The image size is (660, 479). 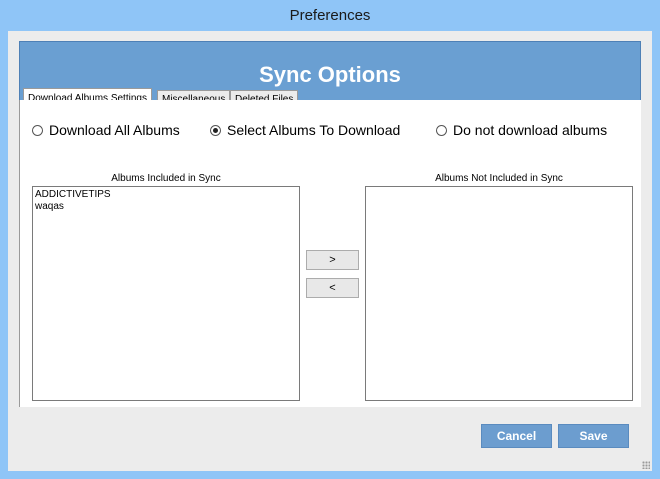 I want to click on radio-select-albums-to-download: Select Albums To Download, so click(x=305, y=130).